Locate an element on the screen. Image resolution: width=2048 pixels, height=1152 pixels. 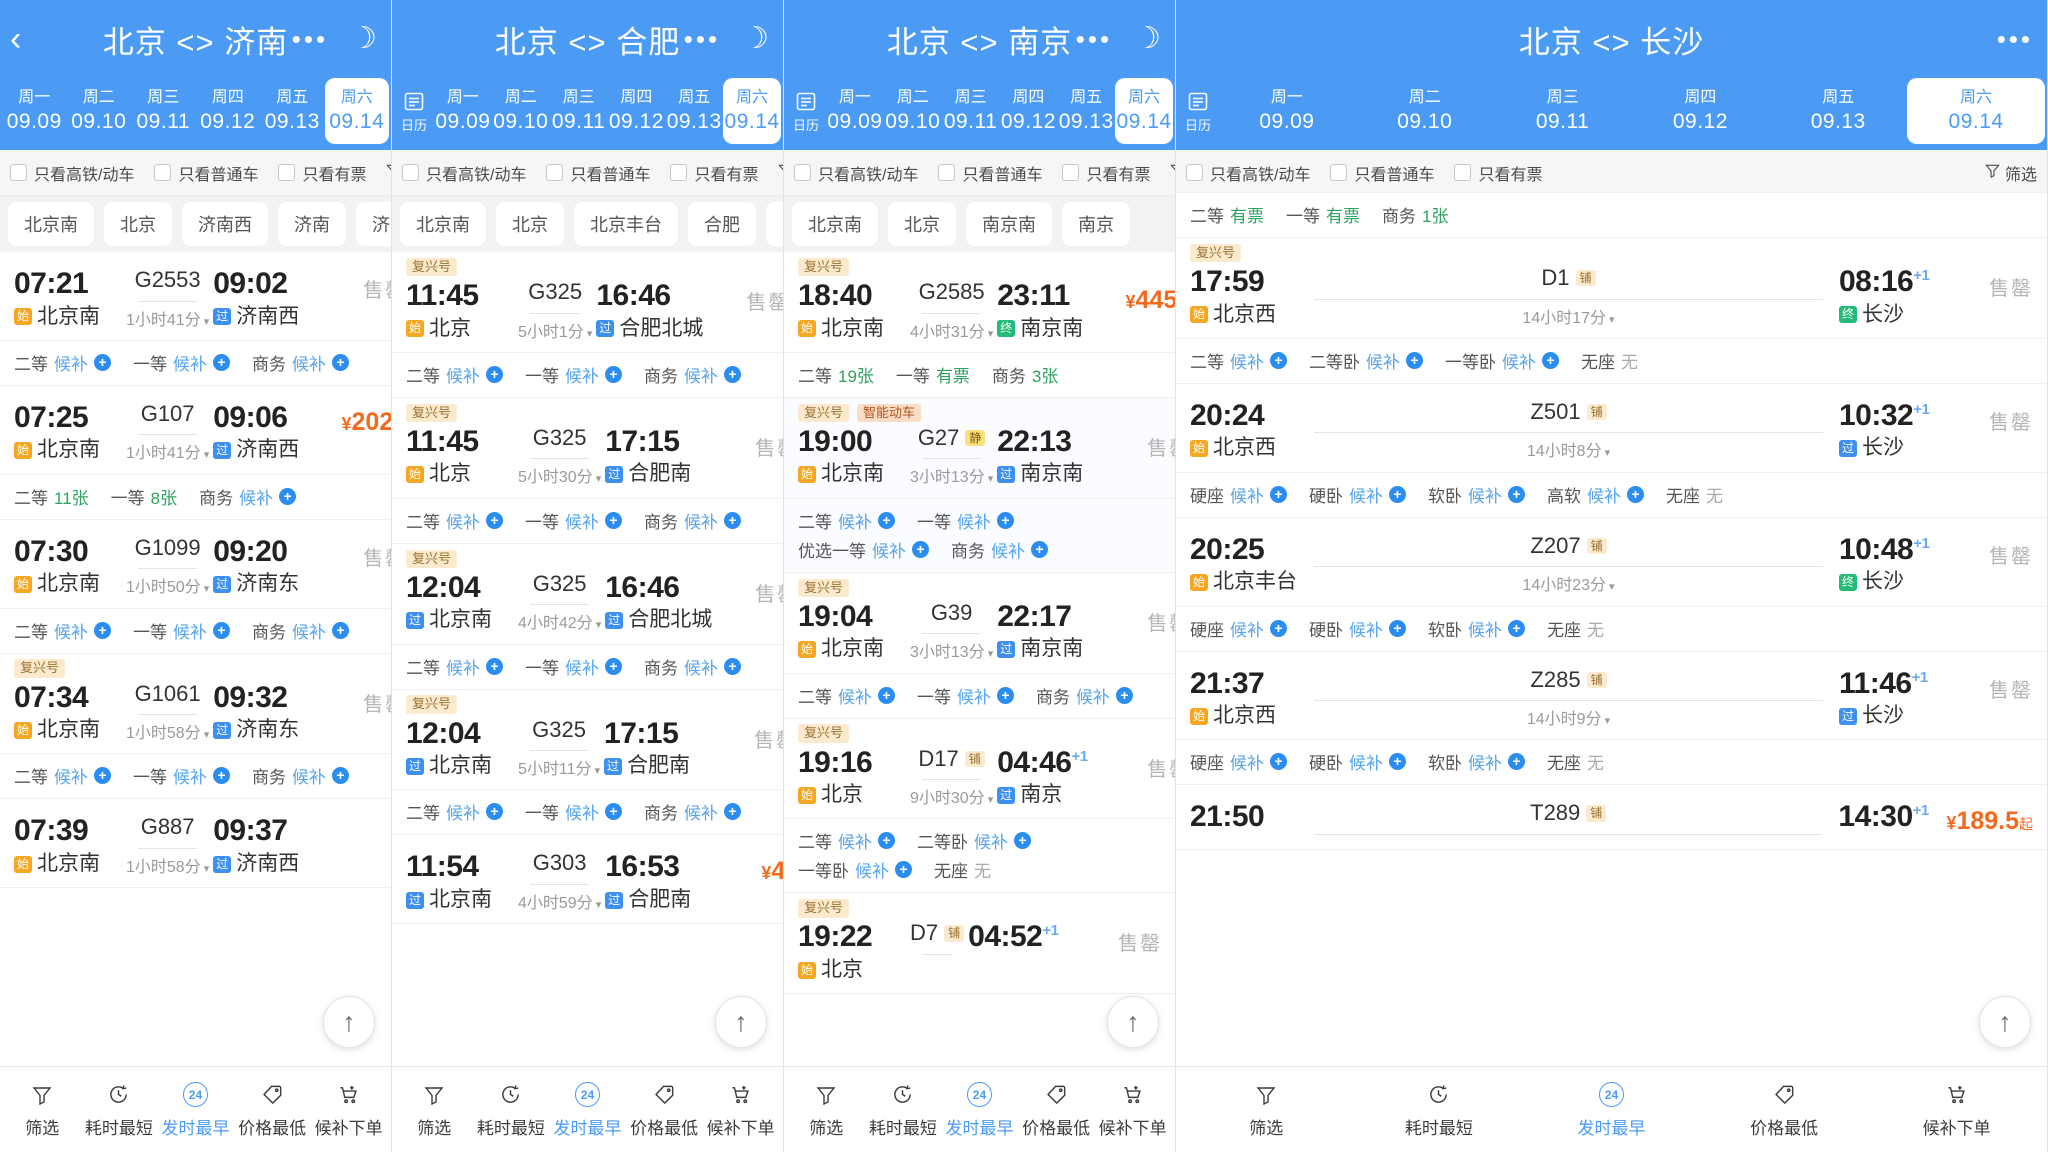
train-row: 07:39 始北京南 G887 1小时58分 ▾ 09:37 过济南西 is located at coordinates (195, 844).